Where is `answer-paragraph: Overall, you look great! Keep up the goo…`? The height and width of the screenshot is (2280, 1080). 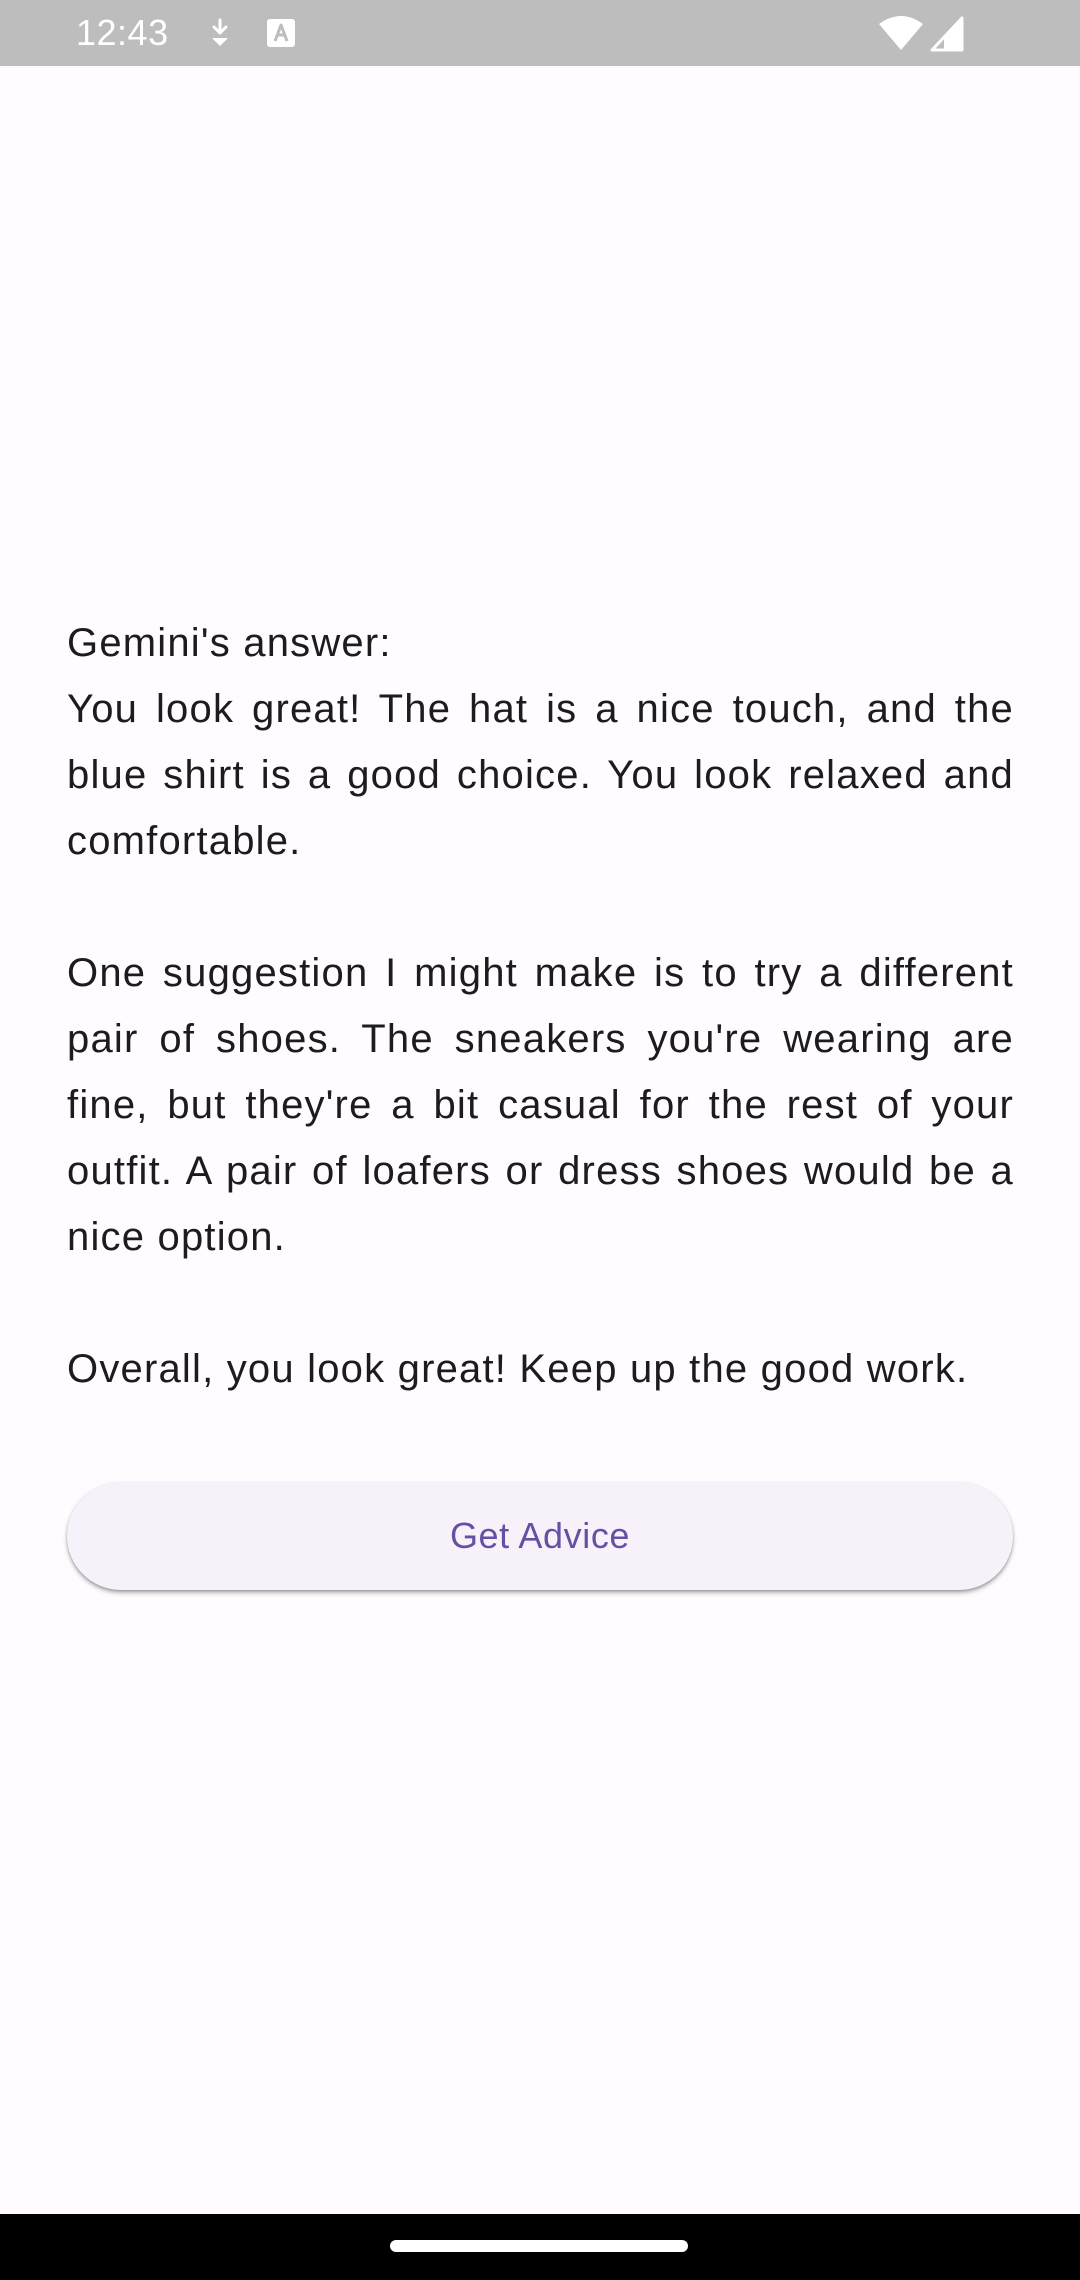 answer-paragraph: Overall, you look great! Keep up the goo… is located at coordinates (518, 1369).